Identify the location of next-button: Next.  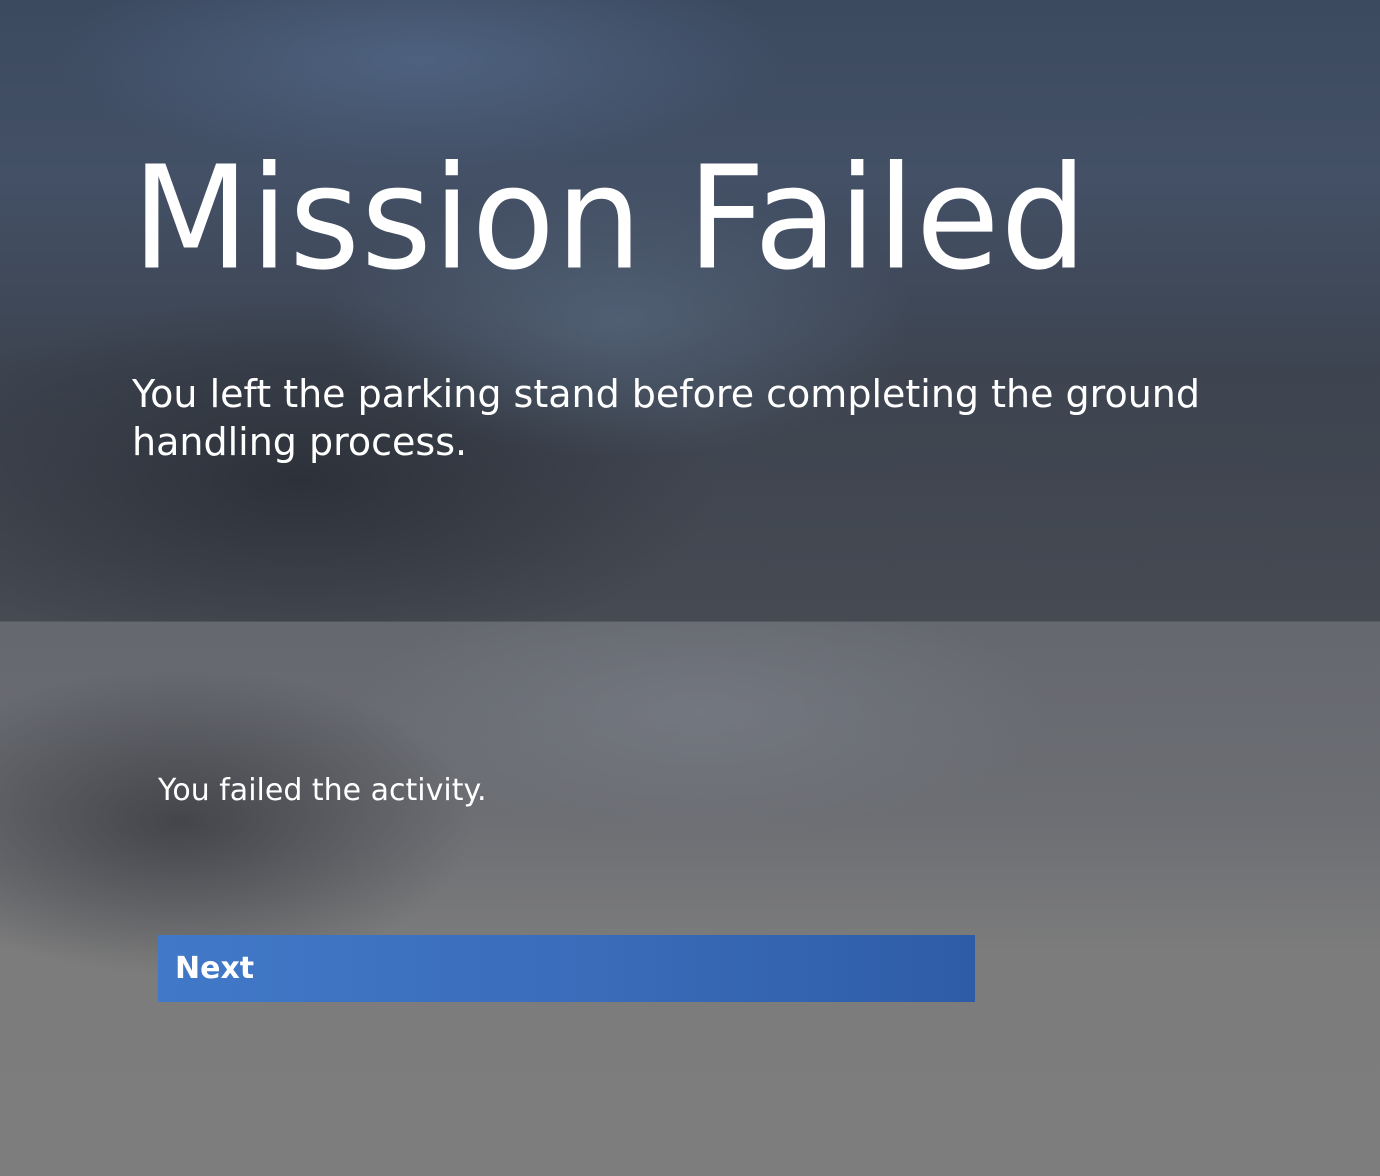
(566, 968).